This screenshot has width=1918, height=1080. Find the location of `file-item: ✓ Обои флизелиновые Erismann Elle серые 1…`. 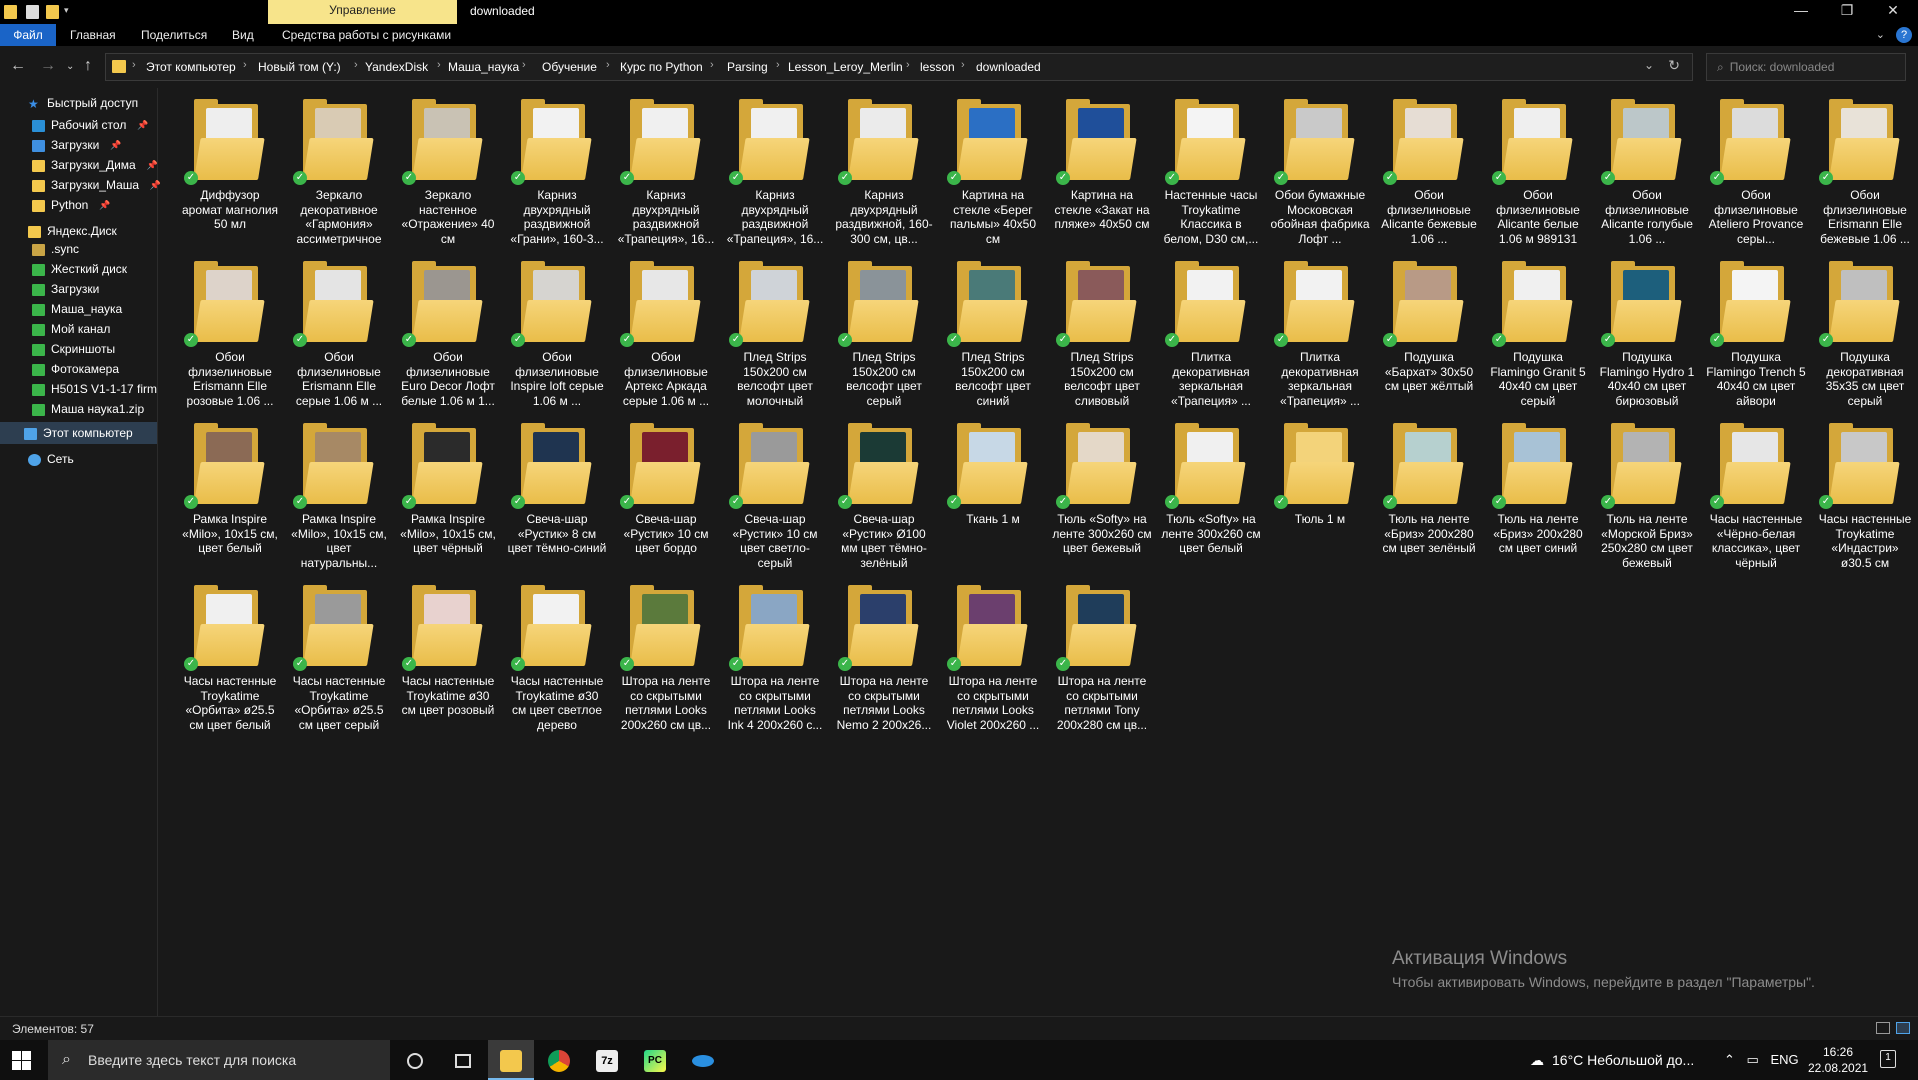

file-item: ✓ Обои флизелиновые Erismann Elle серые 1… is located at coordinates (339, 330).